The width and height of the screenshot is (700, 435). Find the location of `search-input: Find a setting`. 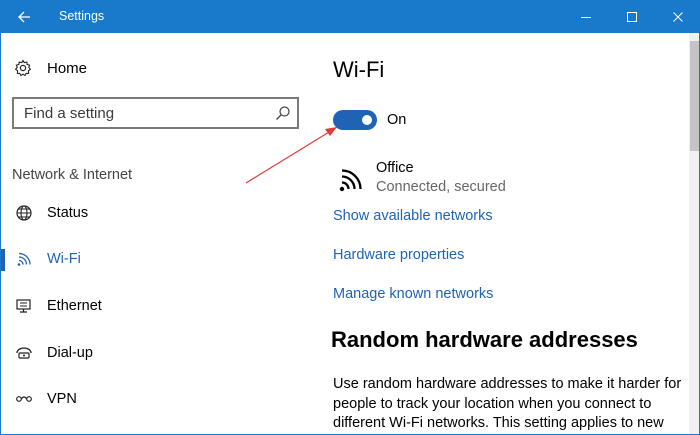

search-input: Find a setting is located at coordinates (155, 113).